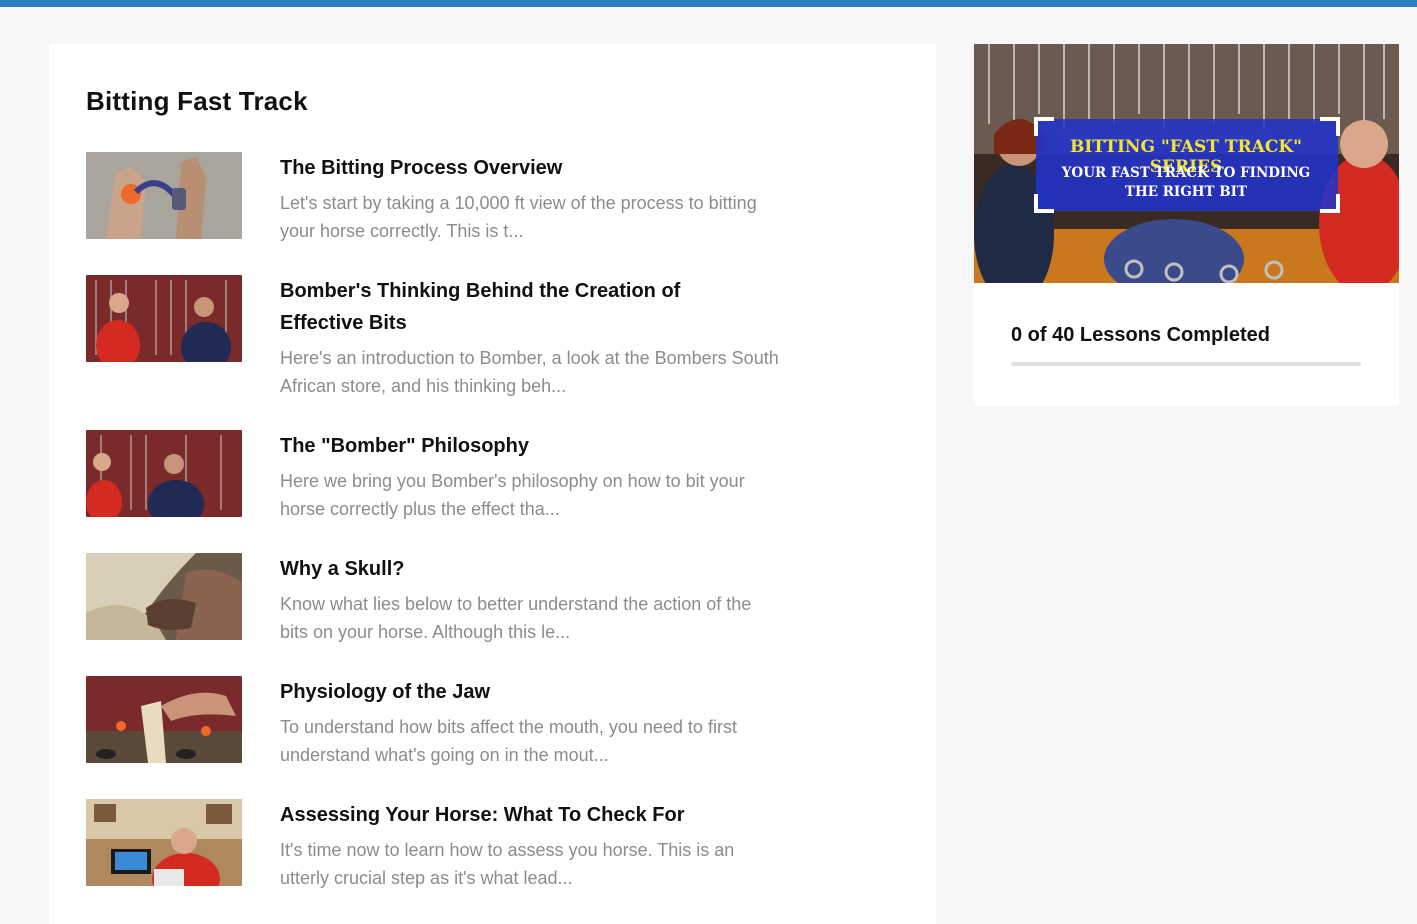 The height and width of the screenshot is (924, 1417). Describe the element at coordinates (197, 101) in the screenshot. I see `course-title: Bitting Fast Track` at that location.